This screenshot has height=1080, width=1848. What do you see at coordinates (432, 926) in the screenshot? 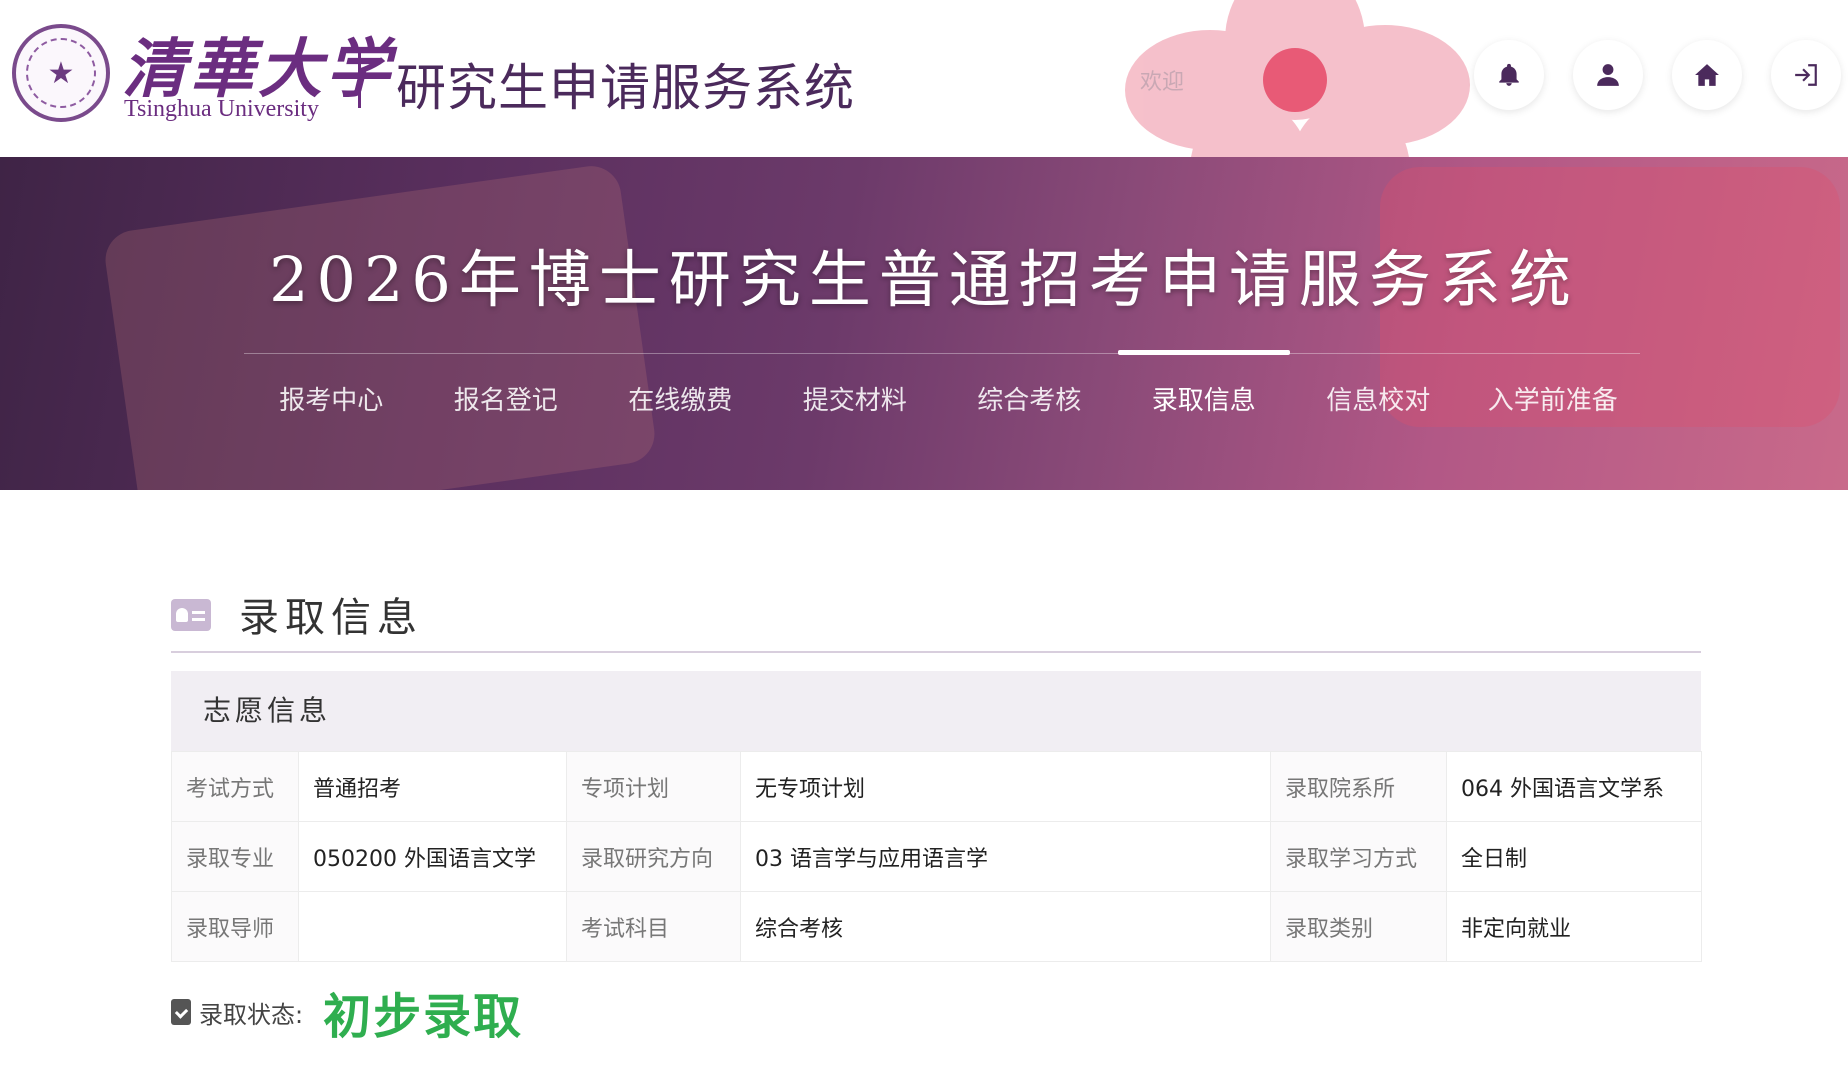
I see `cell-value` at bounding box center [432, 926].